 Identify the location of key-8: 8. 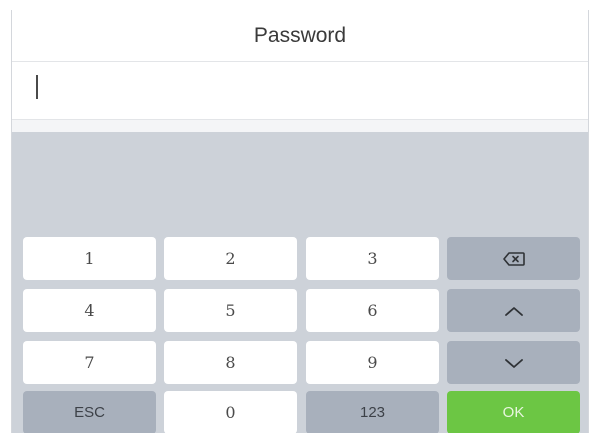
(230, 362).